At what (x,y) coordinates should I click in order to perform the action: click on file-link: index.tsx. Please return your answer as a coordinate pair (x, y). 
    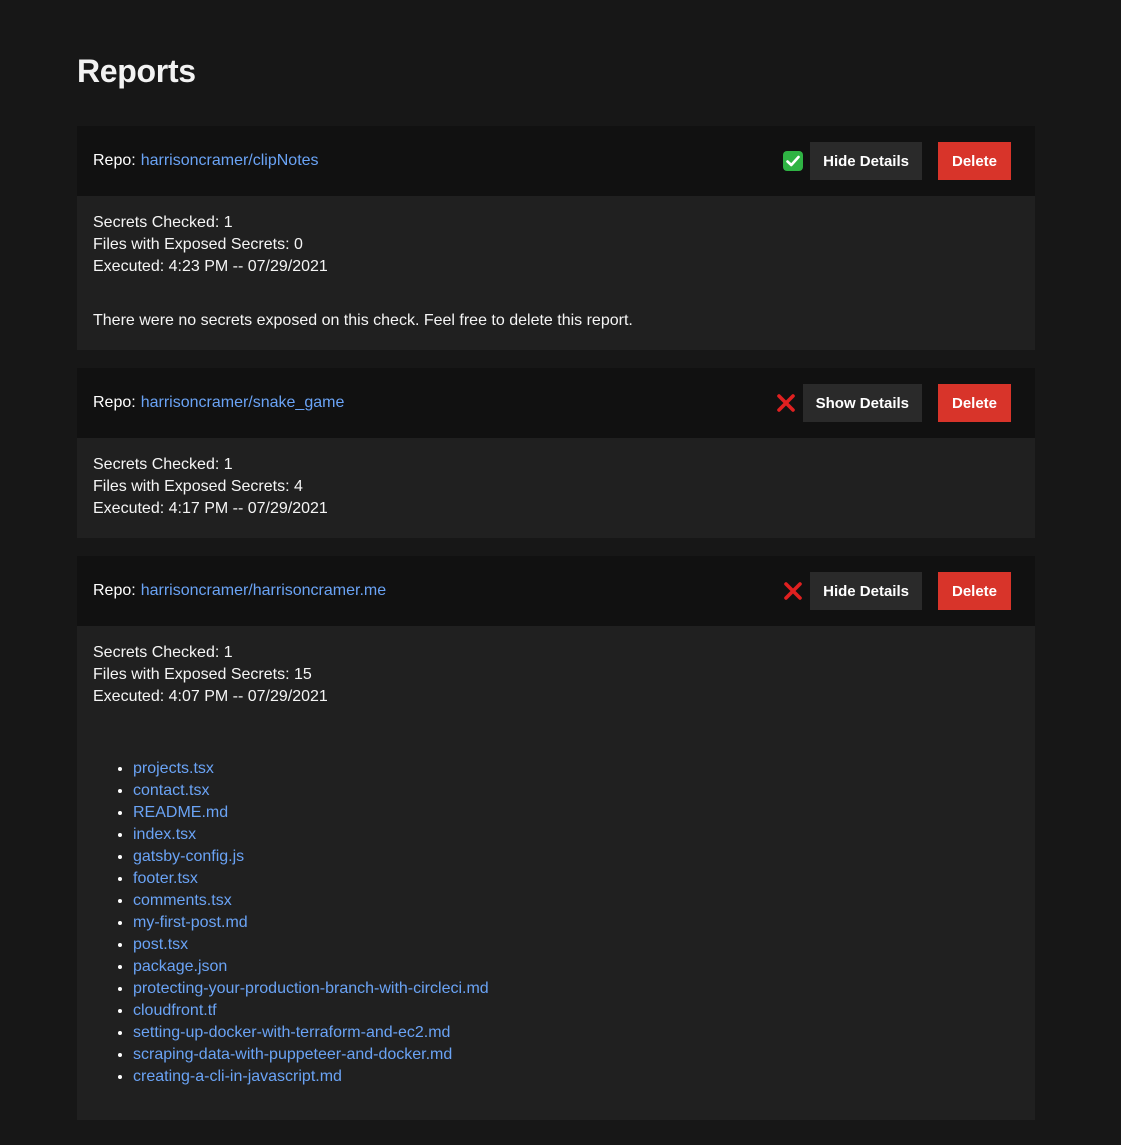
    Looking at the image, I should click on (164, 834).